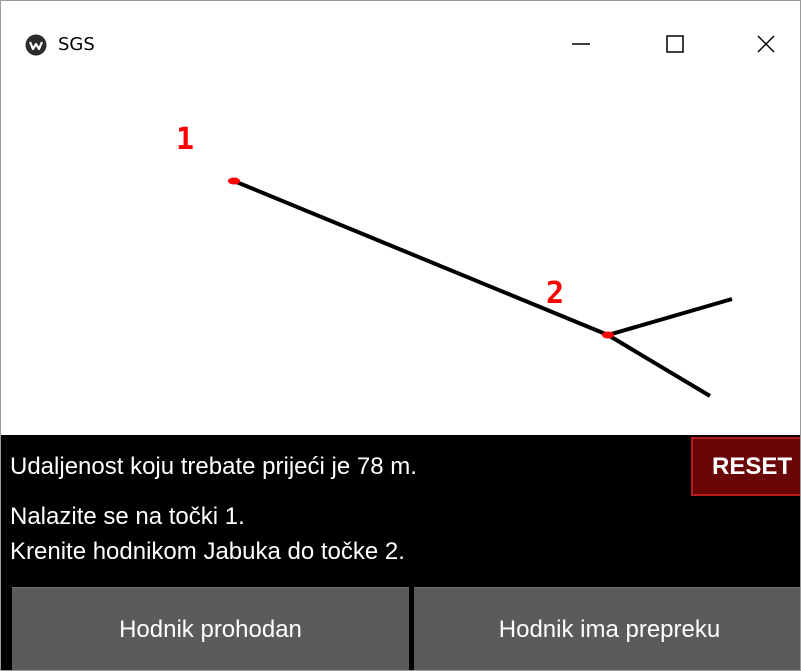  Describe the element at coordinates (607, 628) in the screenshot. I see `corridor-obstacle-button: Hodnik ima prepreku` at that location.